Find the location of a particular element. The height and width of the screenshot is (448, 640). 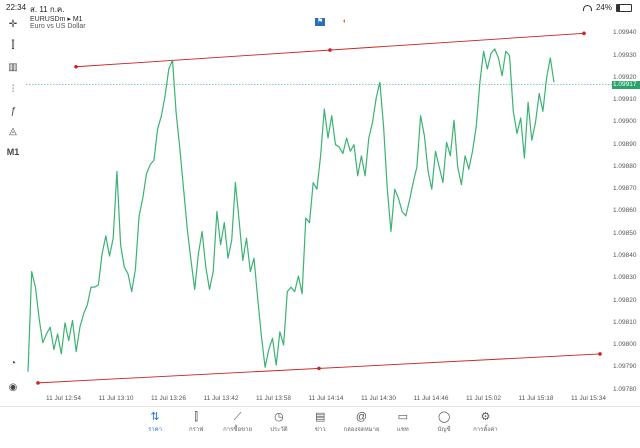

price-tick-label: 1.09870 is located at coordinates (625, 189).